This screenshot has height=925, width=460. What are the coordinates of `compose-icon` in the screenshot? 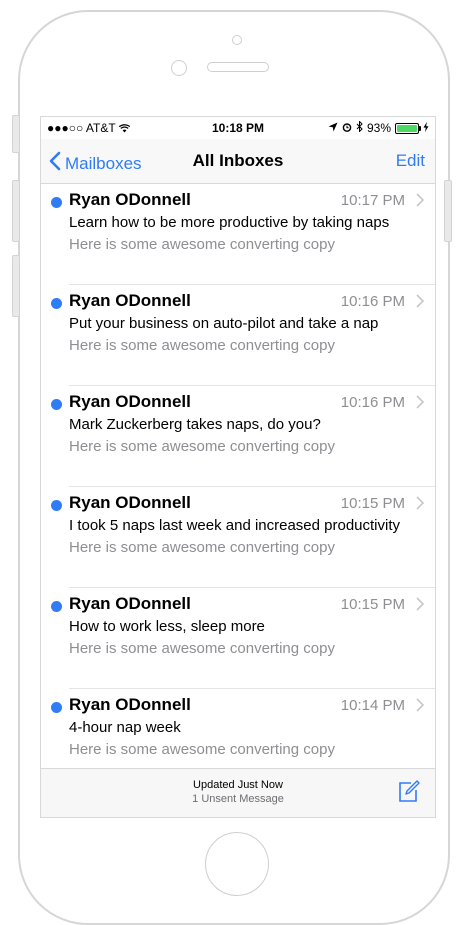 It's located at (409, 791).